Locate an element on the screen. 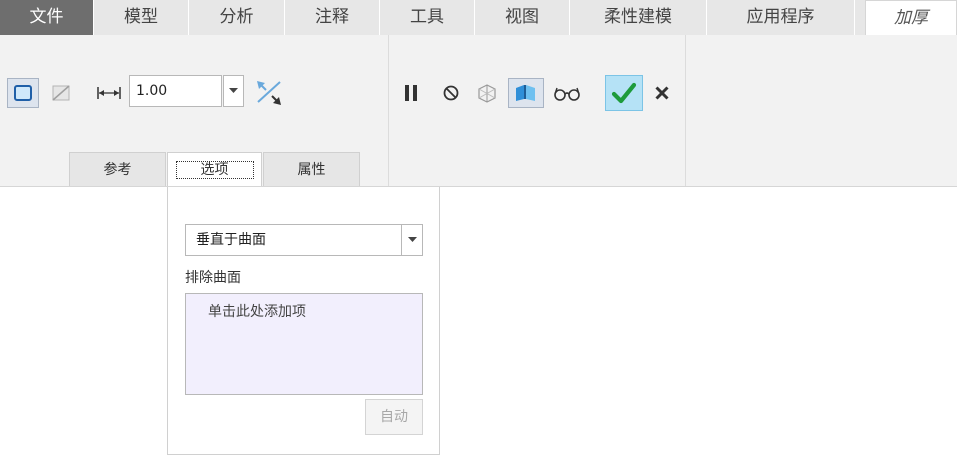 The image size is (957, 466). tab-annotate: 注释 is located at coordinates (332, 17).